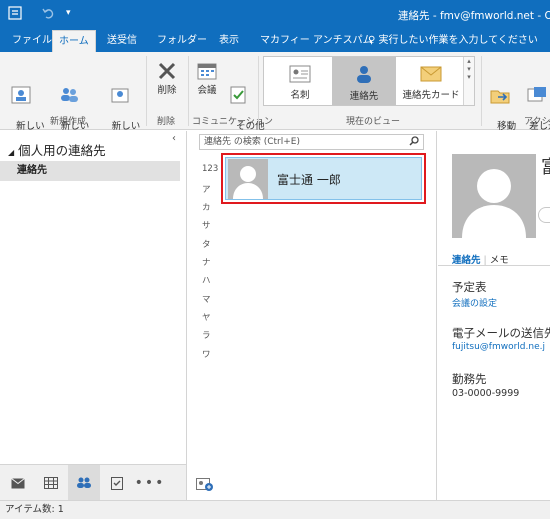  Describe the element at coordinates (238, 95) in the screenshot. I see `more-actions-icon` at that location.